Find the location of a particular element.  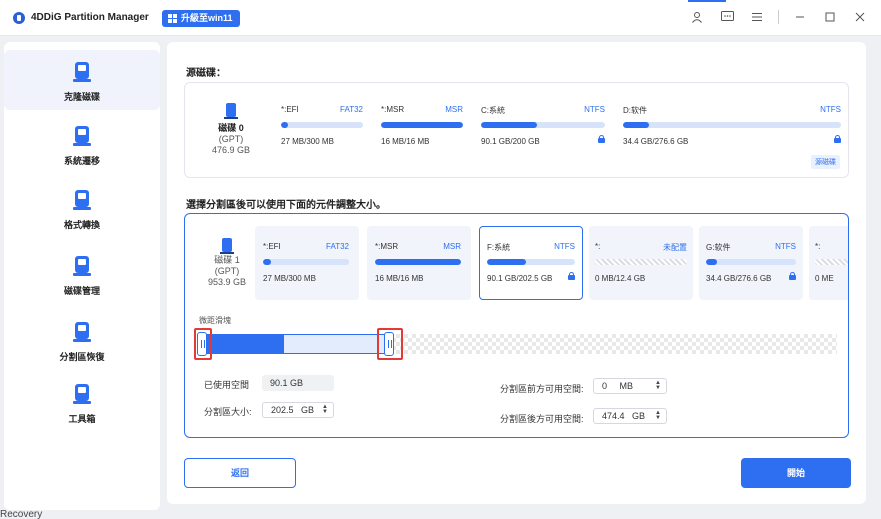

source-disk-badge: 源磁碟 is located at coordinates (825, 162).